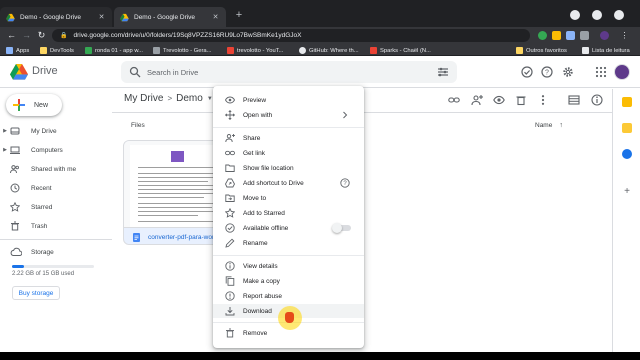  Describe the element at coordinates (624, 35) in the screenshot. I see `more-vert-icon: ⋮` at that location.